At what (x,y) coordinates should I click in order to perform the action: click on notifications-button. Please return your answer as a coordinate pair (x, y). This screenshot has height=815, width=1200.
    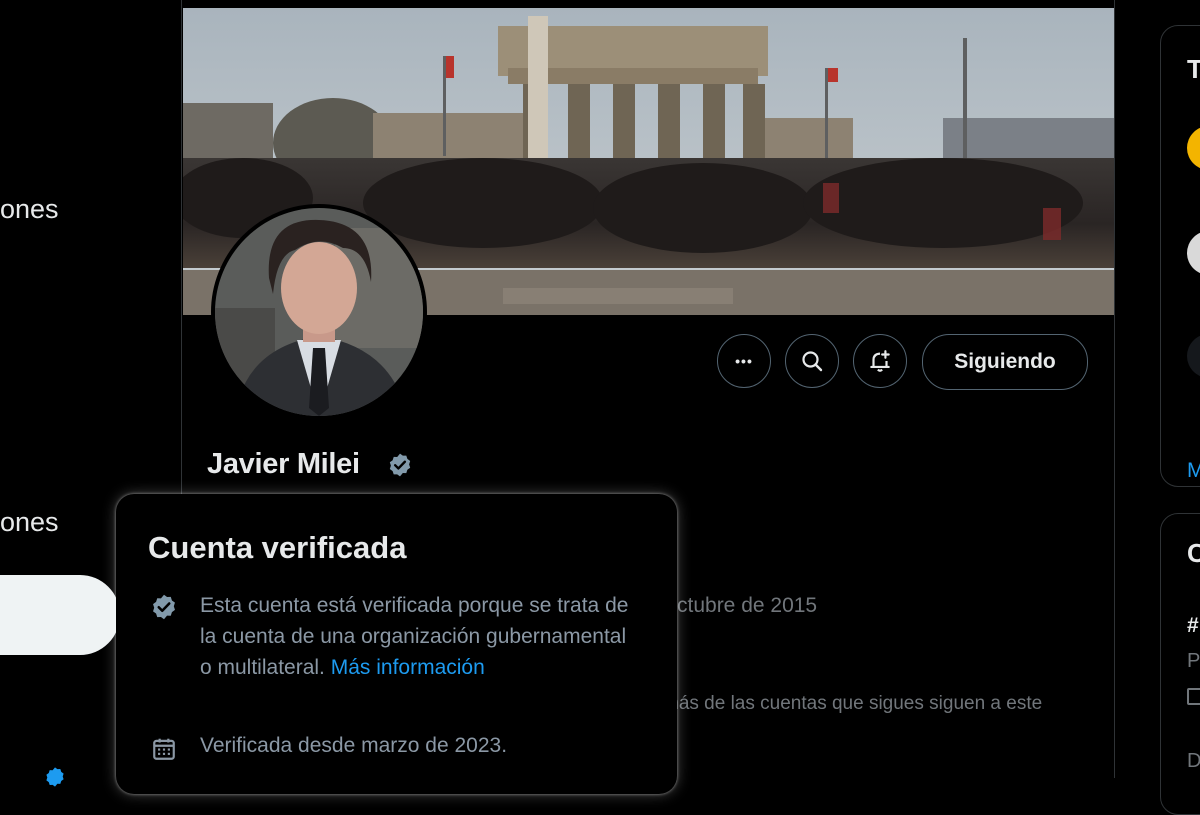
    Looking at the image, I should click on (880, 361).